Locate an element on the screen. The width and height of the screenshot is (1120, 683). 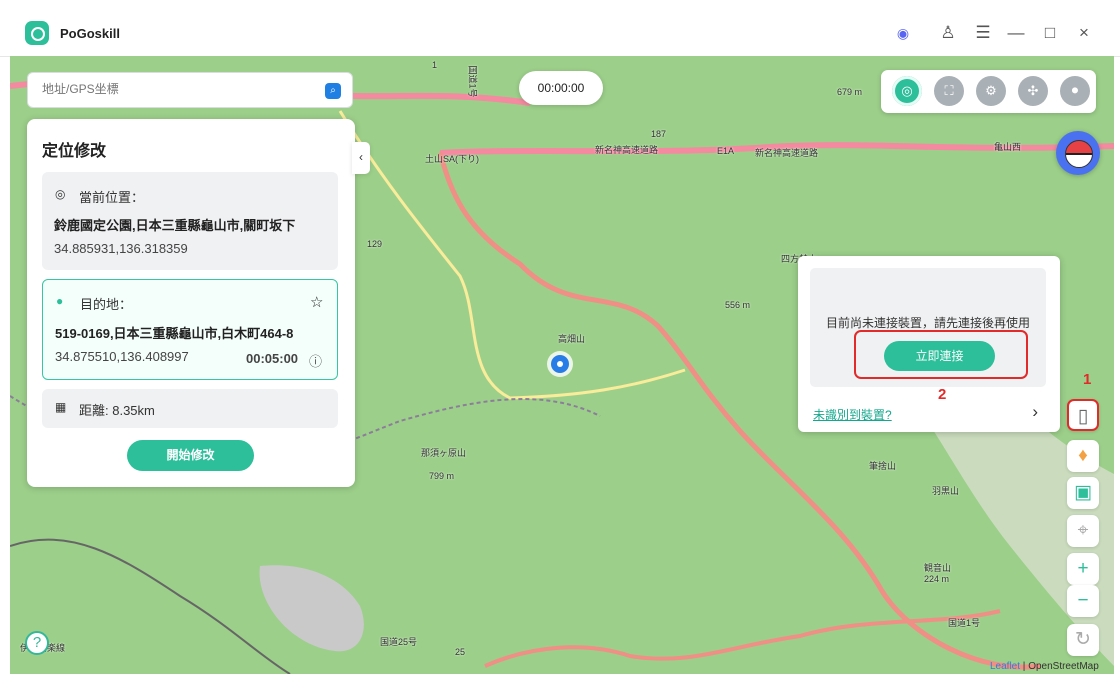
map-tool-sidebar: 1 ▯ ♦ ▣ ⌖ + − ↻ is located at coordinates (1083, 521).